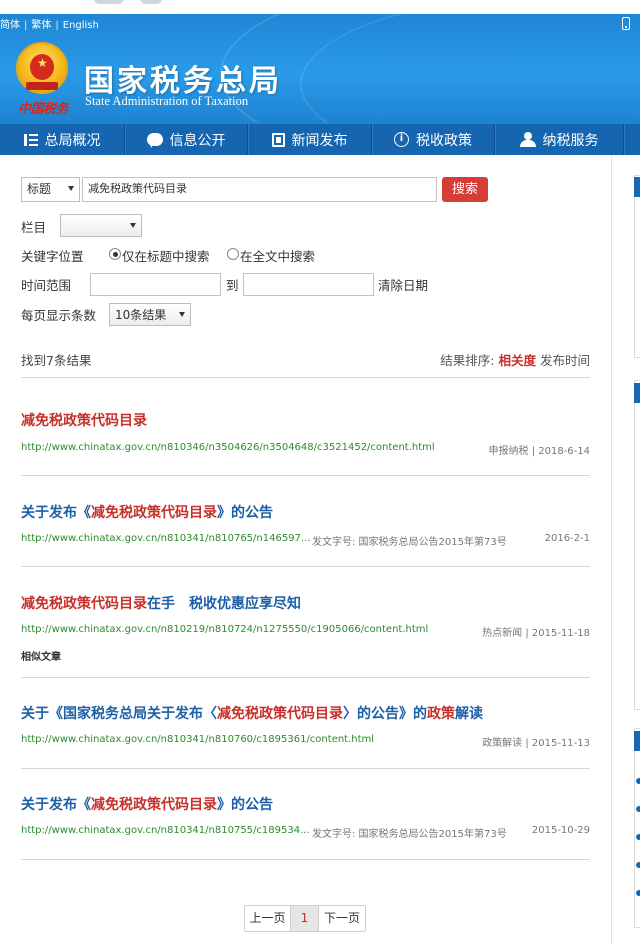  Describe the element at coordinates (409, 834) in the screenshot. I see `result-doc-number: 发文字号: 国家税务总局公告2015年第73号` at that location.